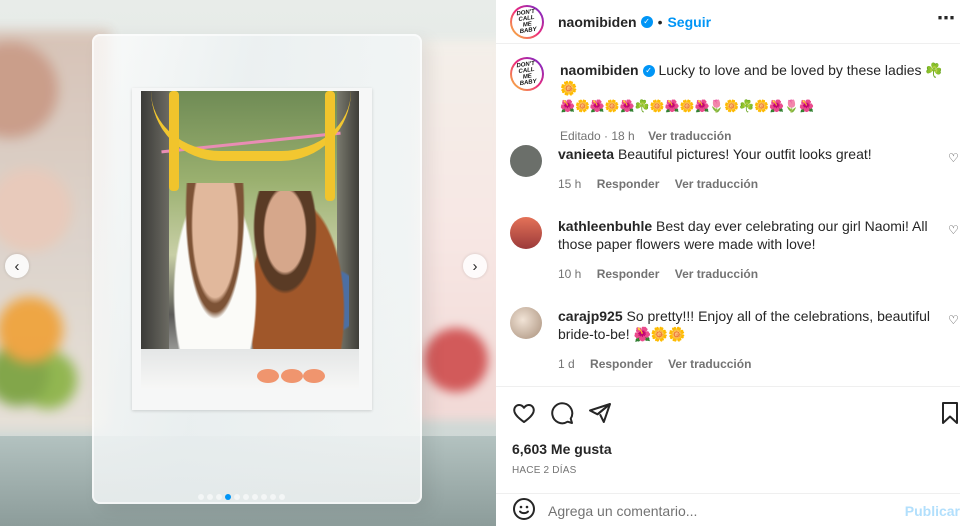 The width and height of the screenshot is (960, 526). I want to click on carousel-next-button: ›, so click(475, 266).